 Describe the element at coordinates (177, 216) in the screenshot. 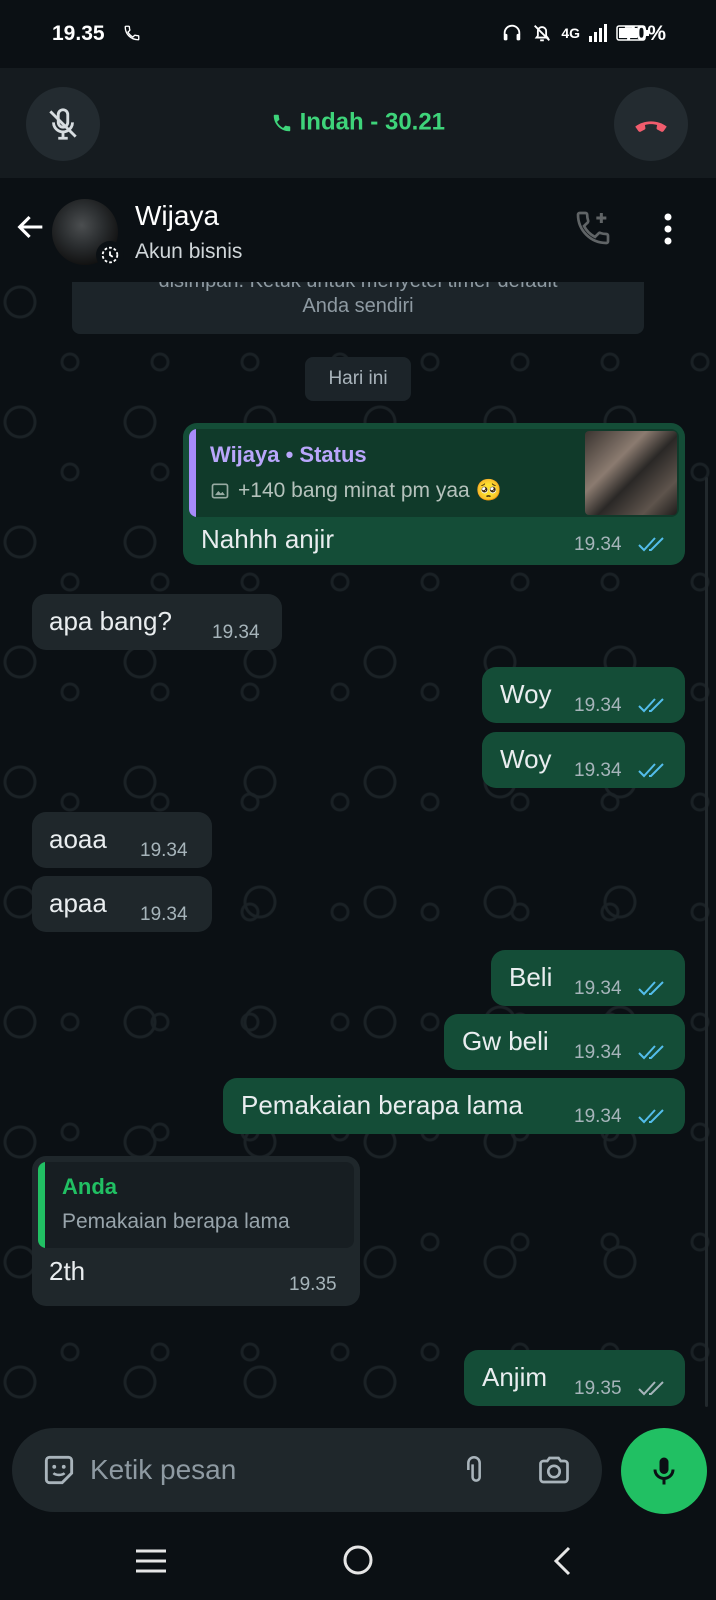

I see `contact-name: Wijaya` at that location.